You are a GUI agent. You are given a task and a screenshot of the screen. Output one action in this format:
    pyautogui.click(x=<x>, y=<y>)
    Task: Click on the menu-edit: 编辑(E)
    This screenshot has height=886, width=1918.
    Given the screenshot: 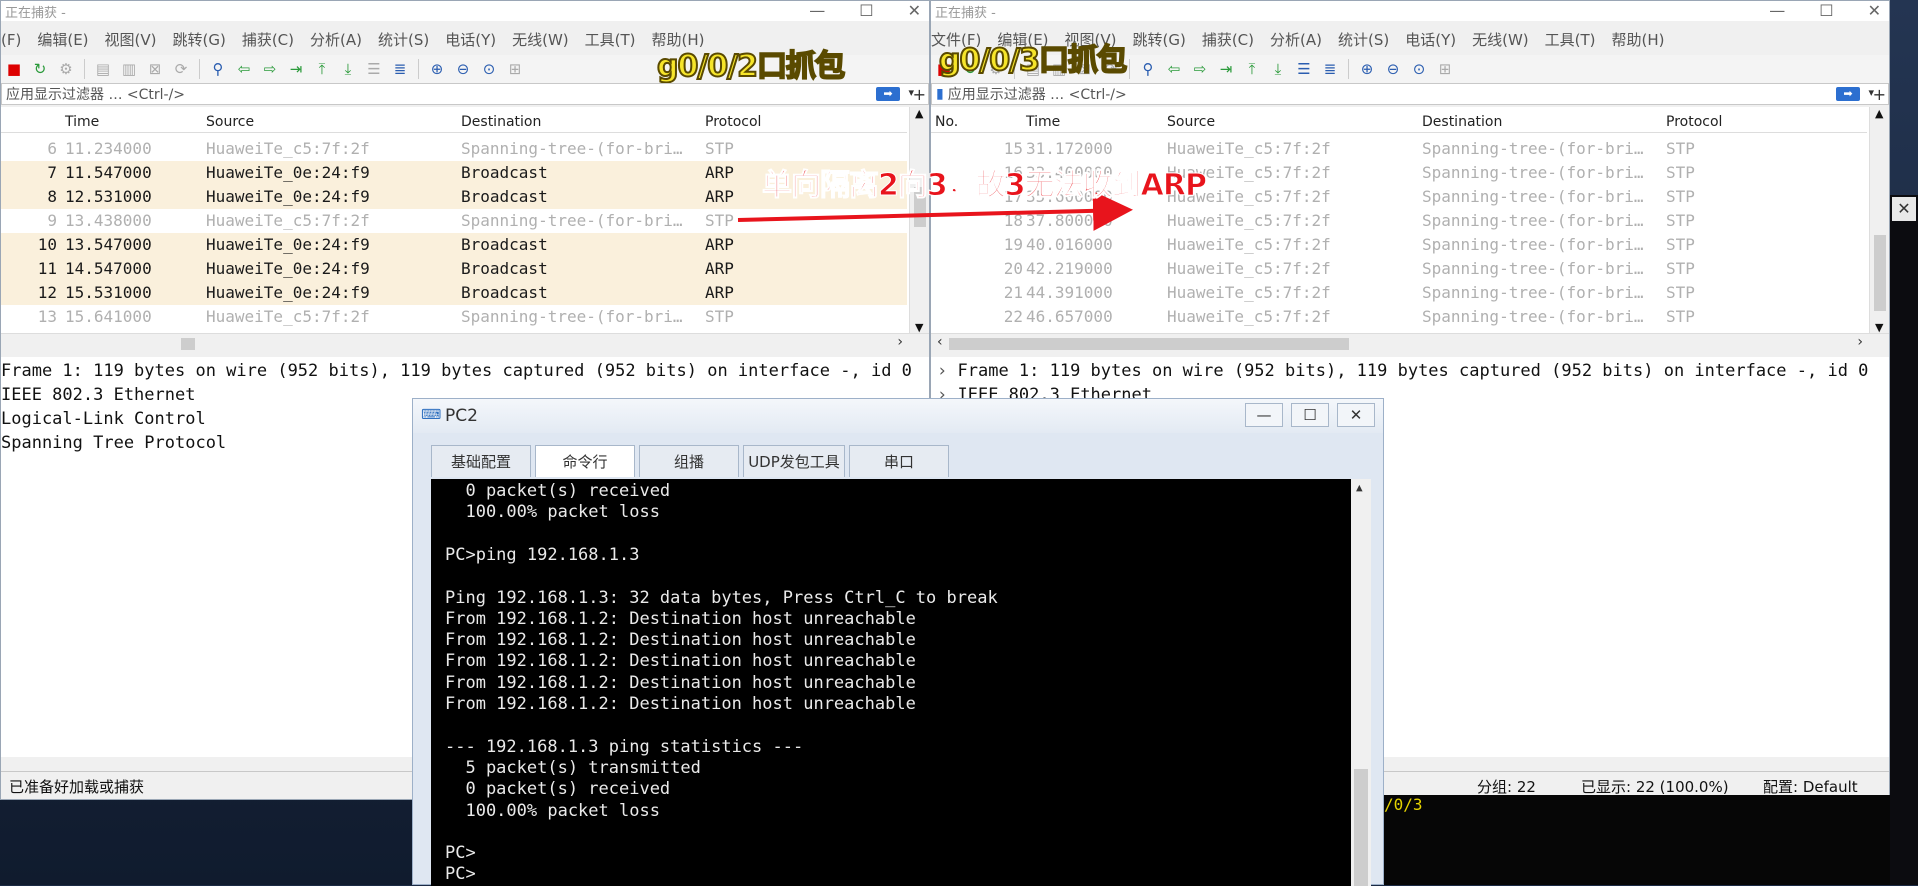 What is the action you would take?
    pyautogui.click(x=62, y=40)
    